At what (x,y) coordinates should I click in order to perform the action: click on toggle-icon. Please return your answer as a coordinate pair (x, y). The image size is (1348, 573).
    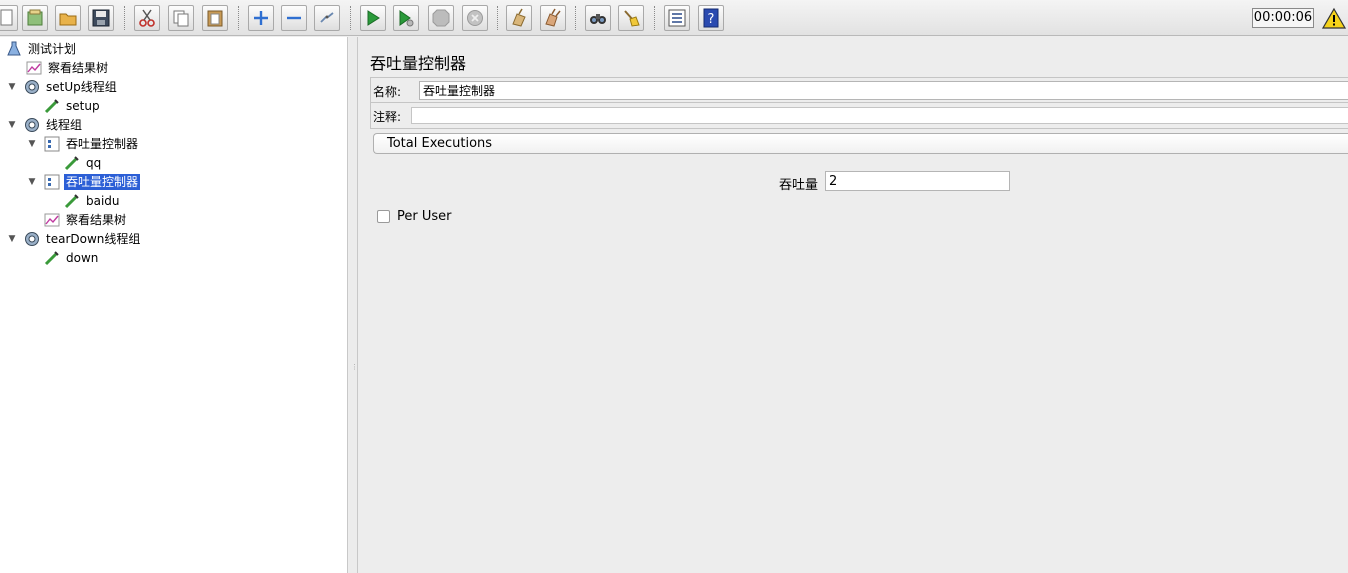
    Looking at the image, I should click on (327, 17).